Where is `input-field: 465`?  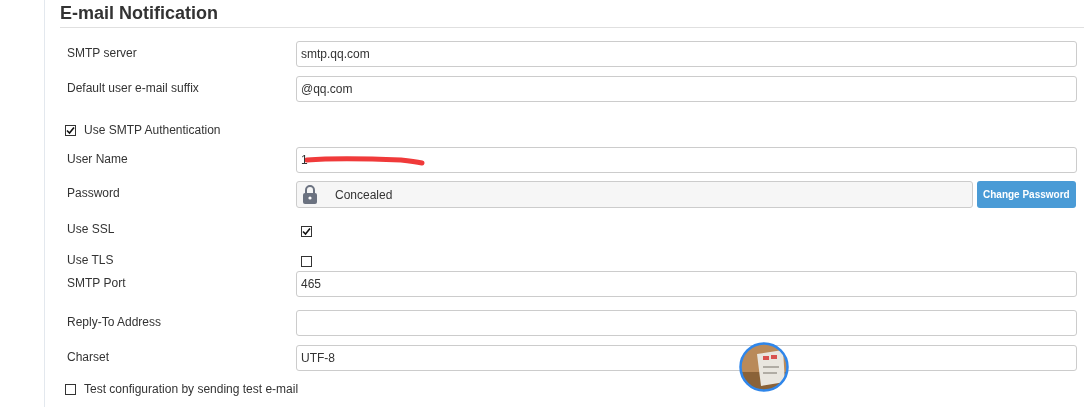 input-field: 465 is located at coordinates (686, 284).